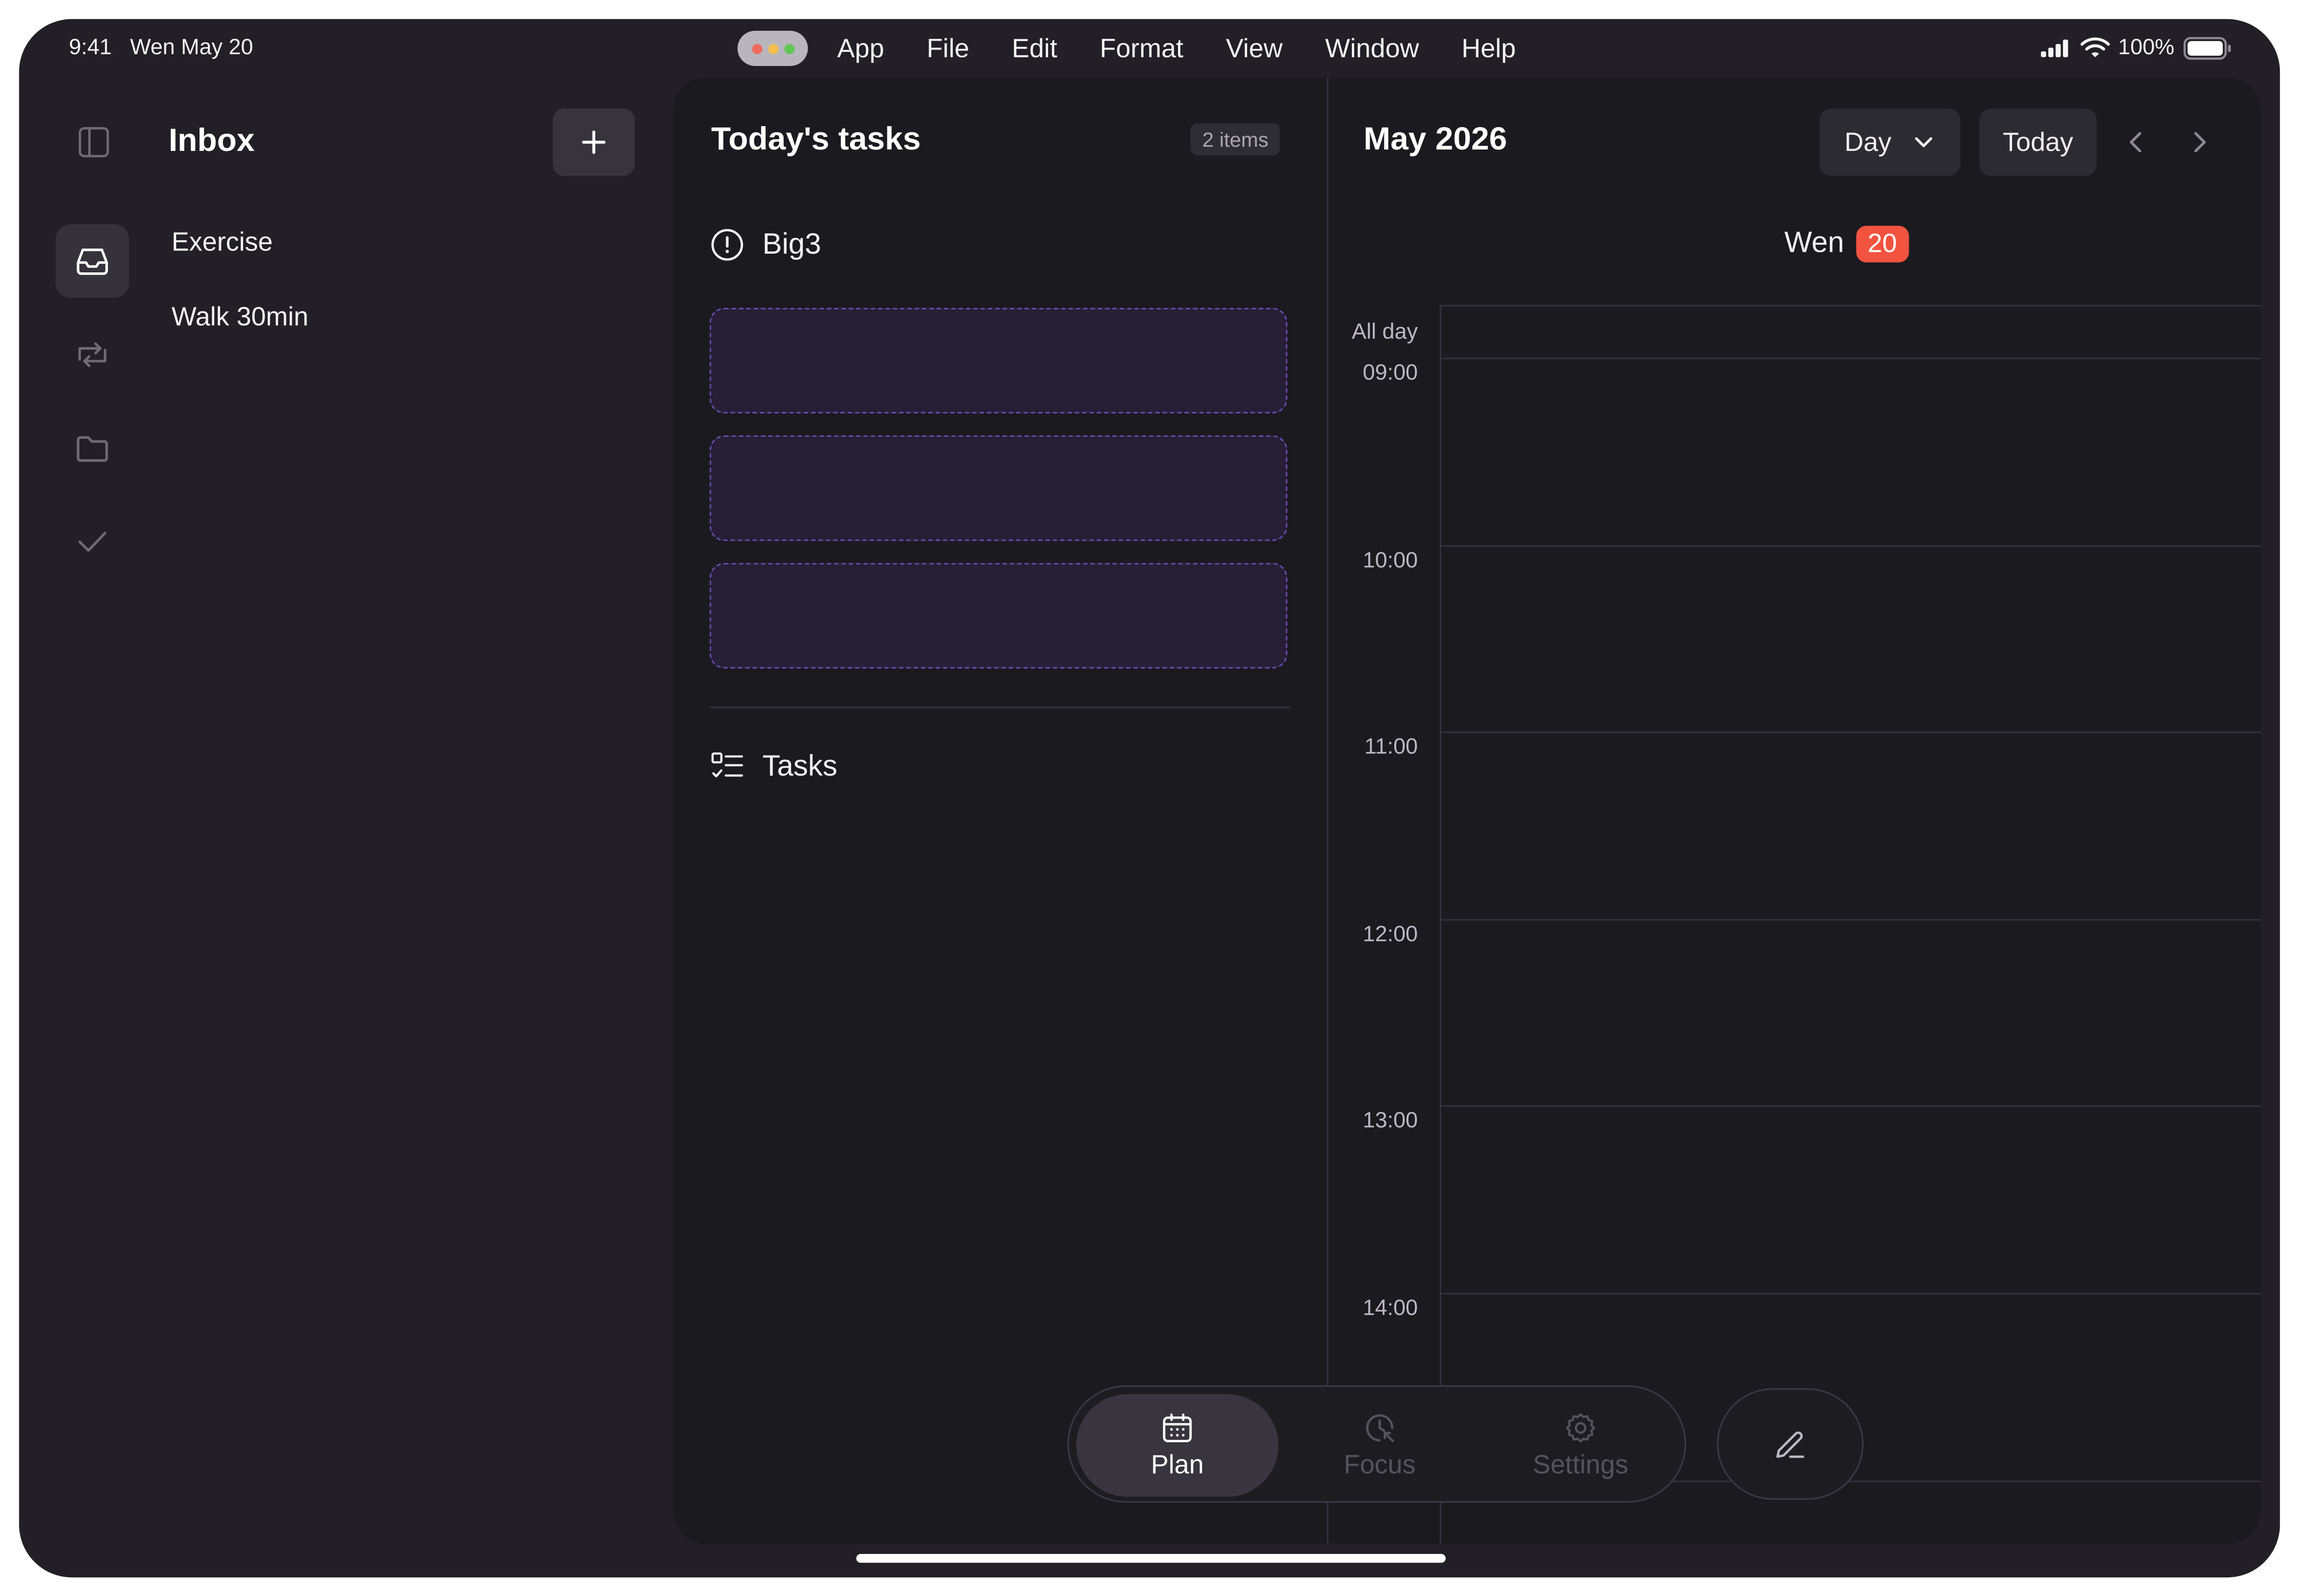  I want to click on checkmark-icon, so click(93, 542).